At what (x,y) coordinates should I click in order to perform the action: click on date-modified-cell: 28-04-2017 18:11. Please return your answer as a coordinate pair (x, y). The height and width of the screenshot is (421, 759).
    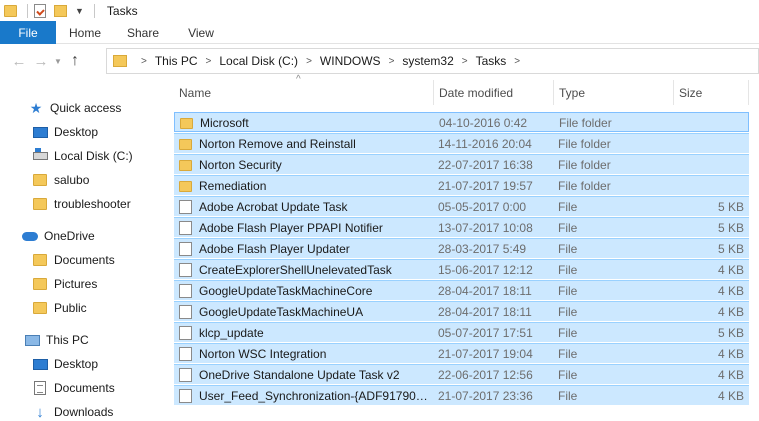
    Looking at the image, I should click on (485, 312).